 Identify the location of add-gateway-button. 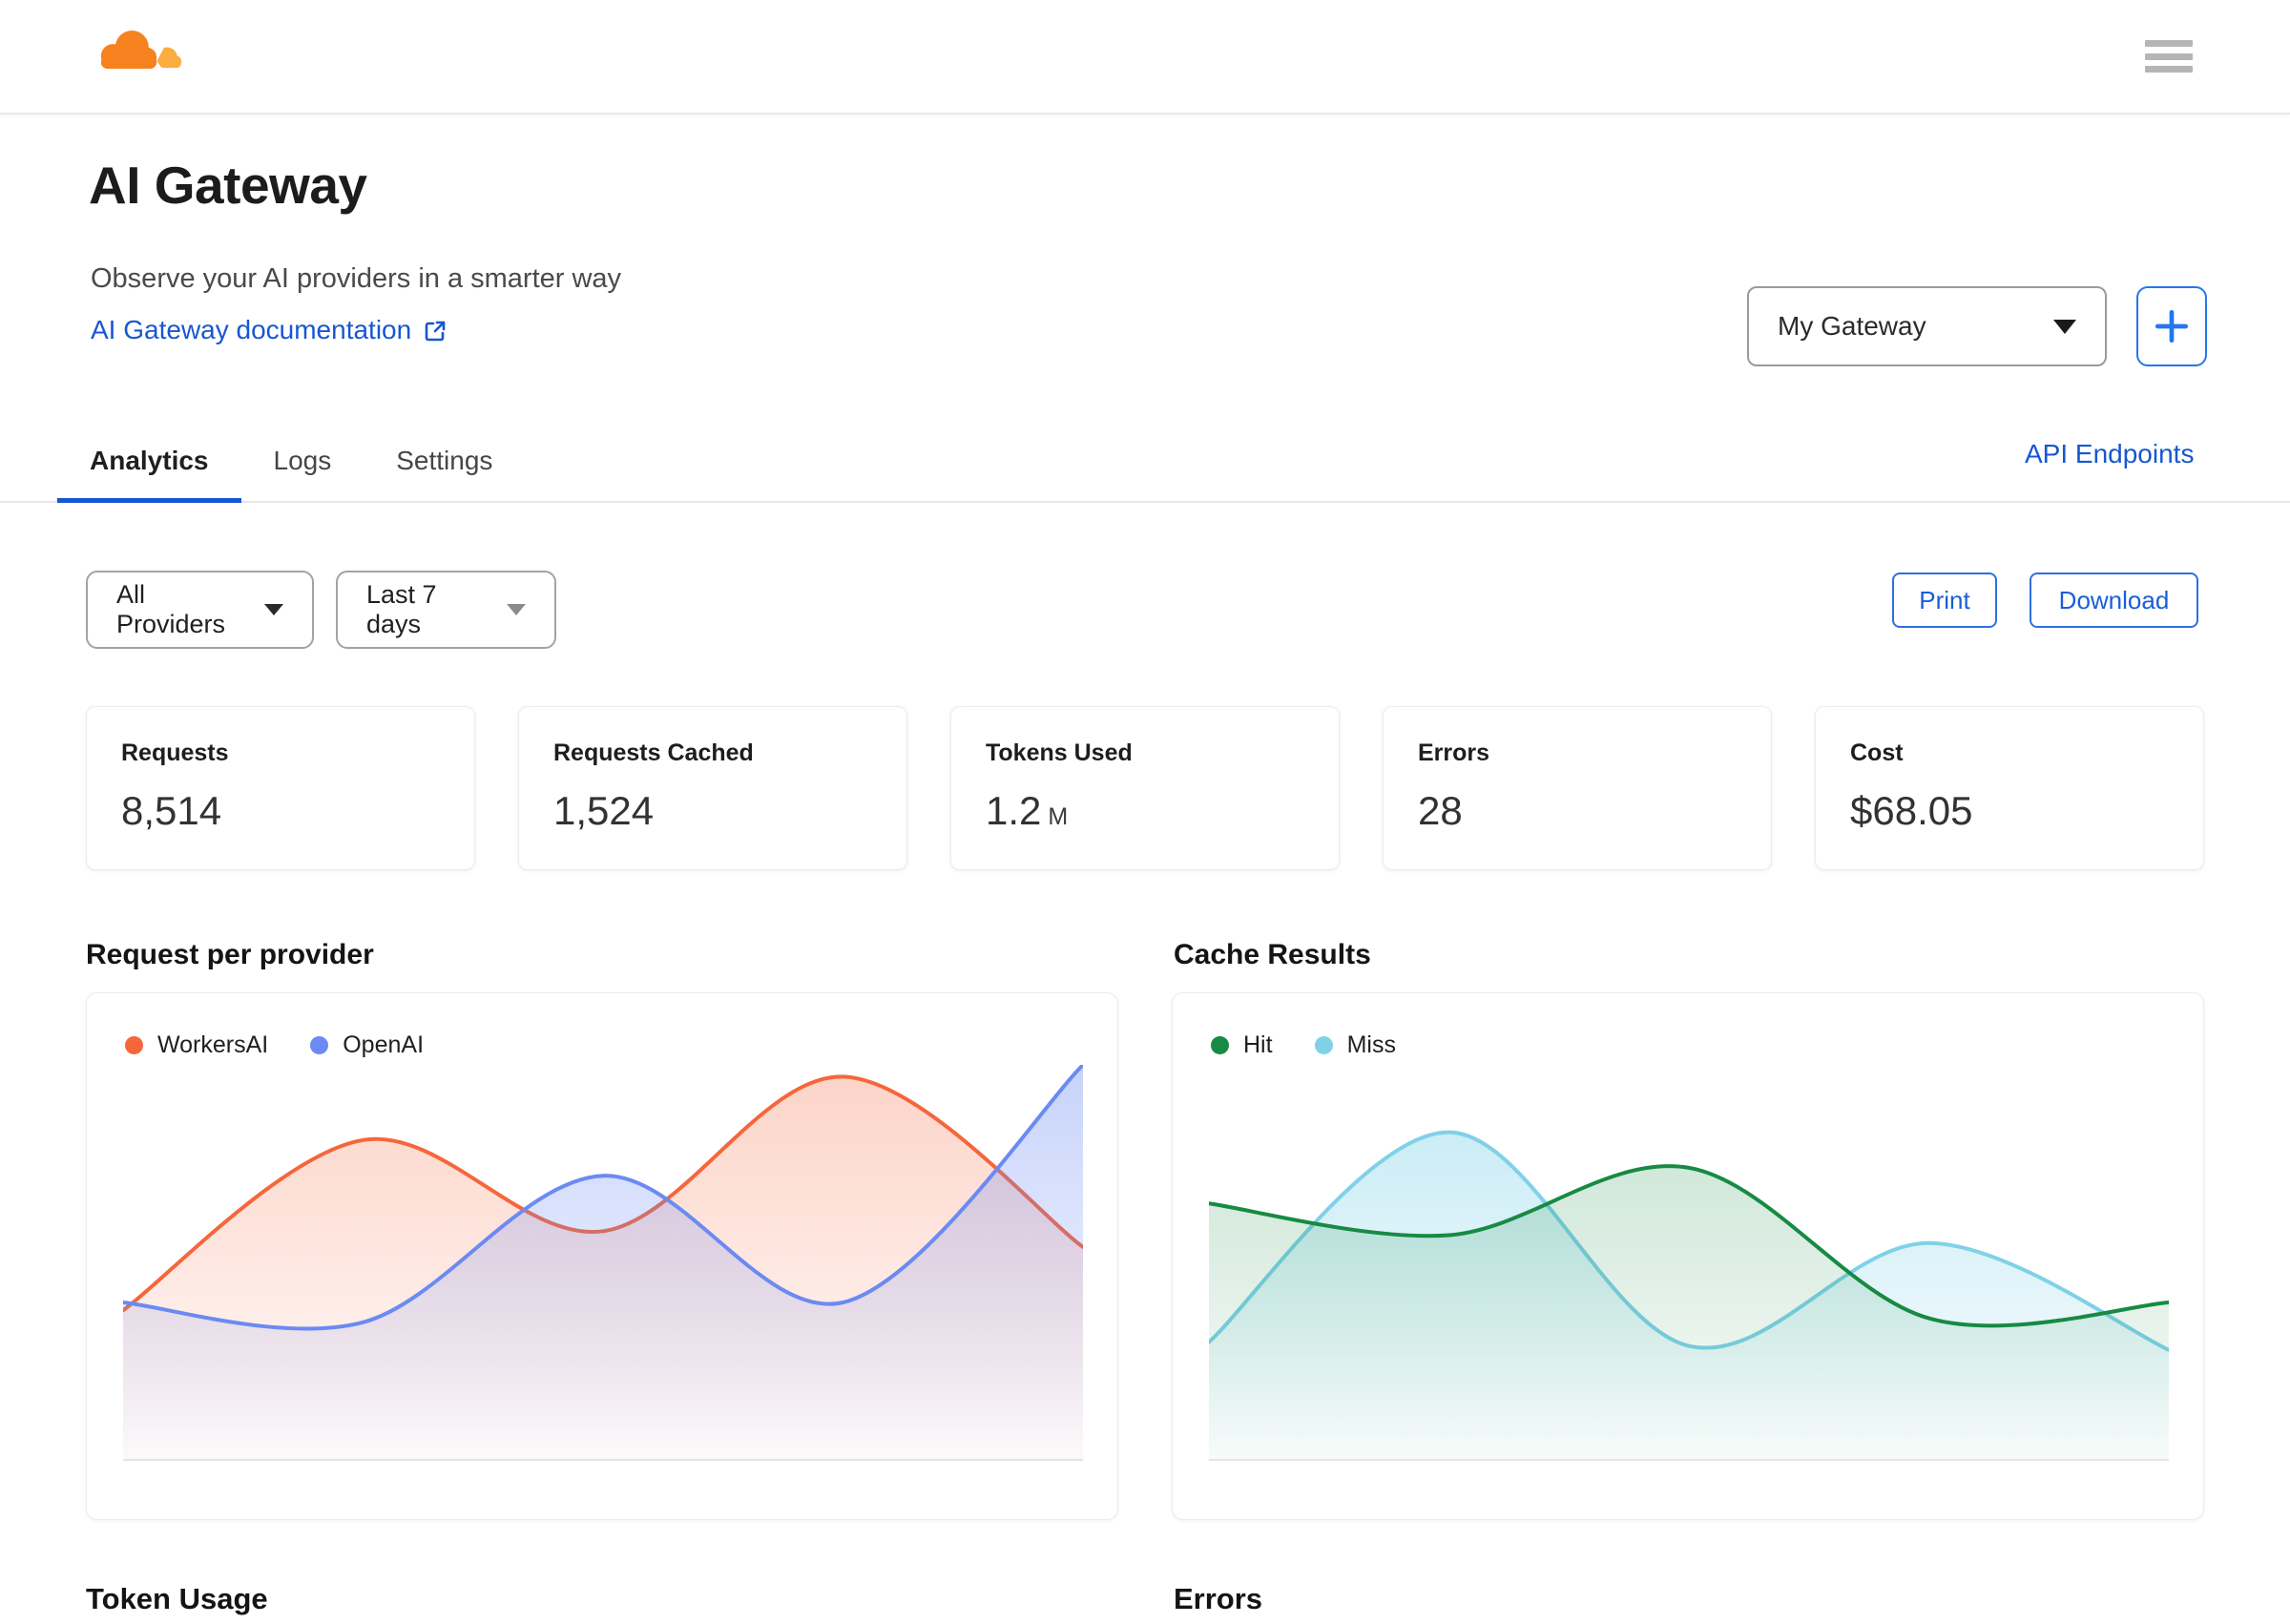
(2172, 326).